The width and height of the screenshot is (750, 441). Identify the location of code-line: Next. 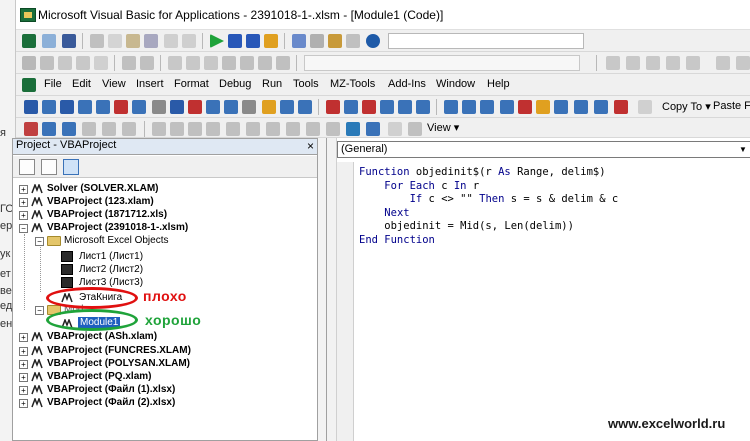
(488, 214).